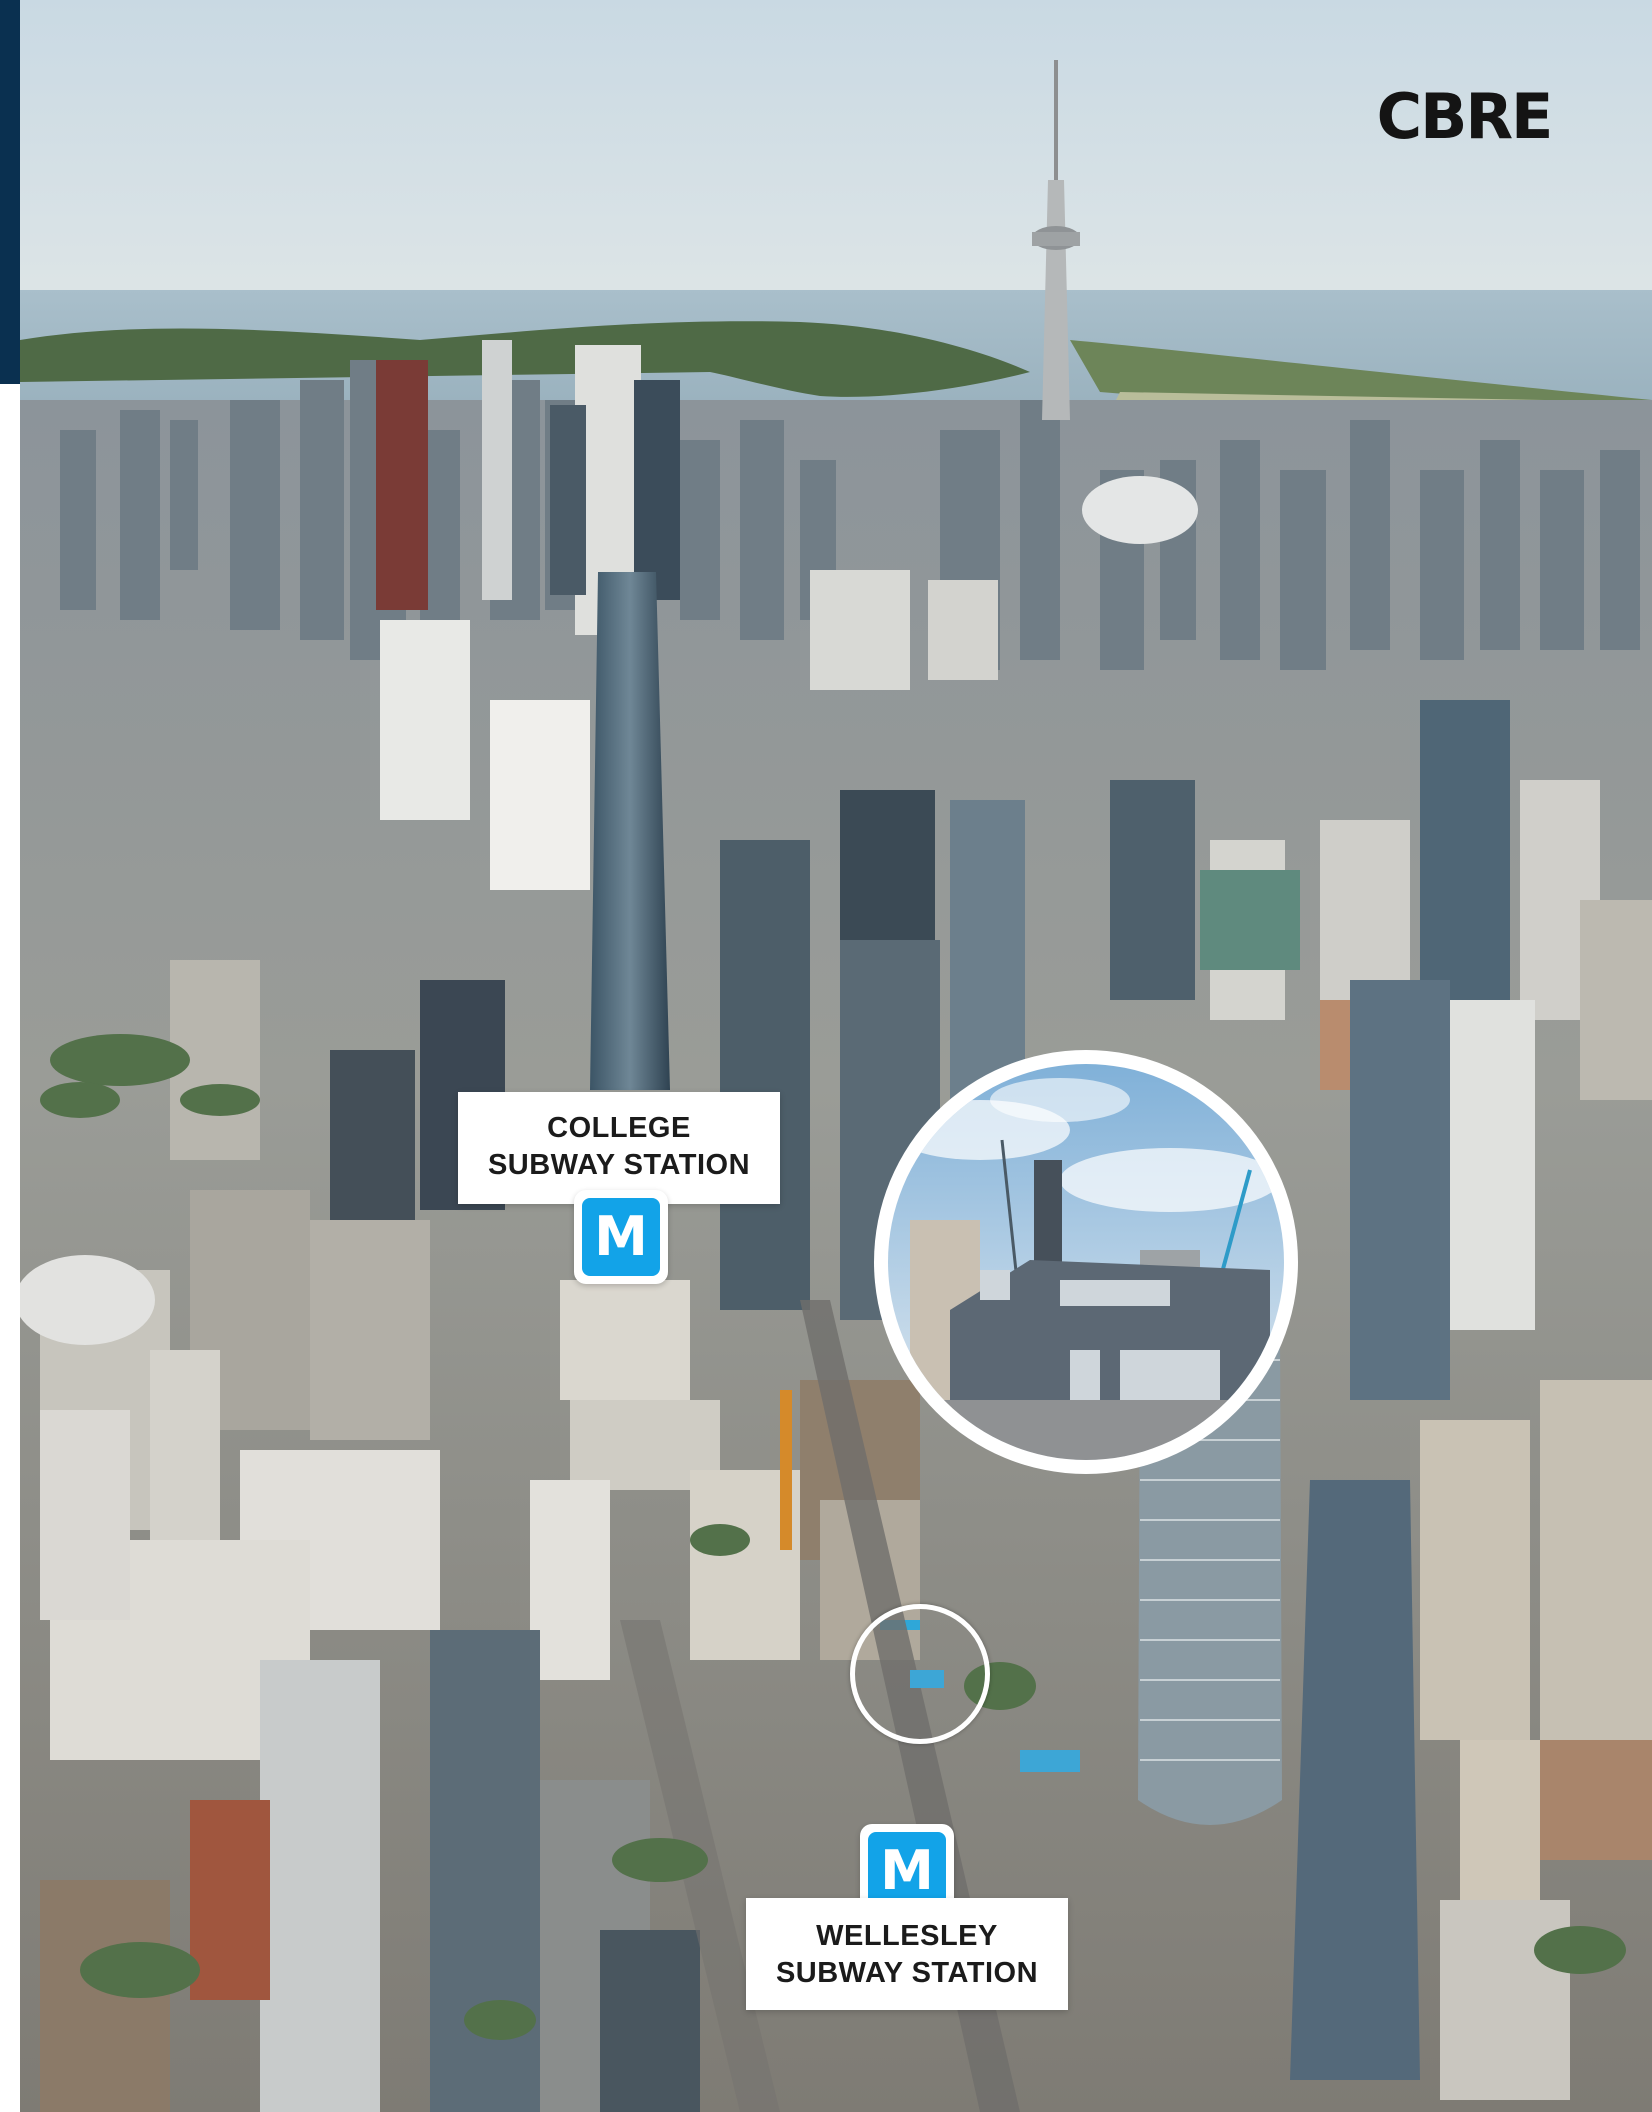 The width and height of the screenshot is (1652, 2112). What do you see at coordinates (619, 1128) in the screenshot?
I see `college-station-name: COLLEGE` at bounding box center [619, 1128].